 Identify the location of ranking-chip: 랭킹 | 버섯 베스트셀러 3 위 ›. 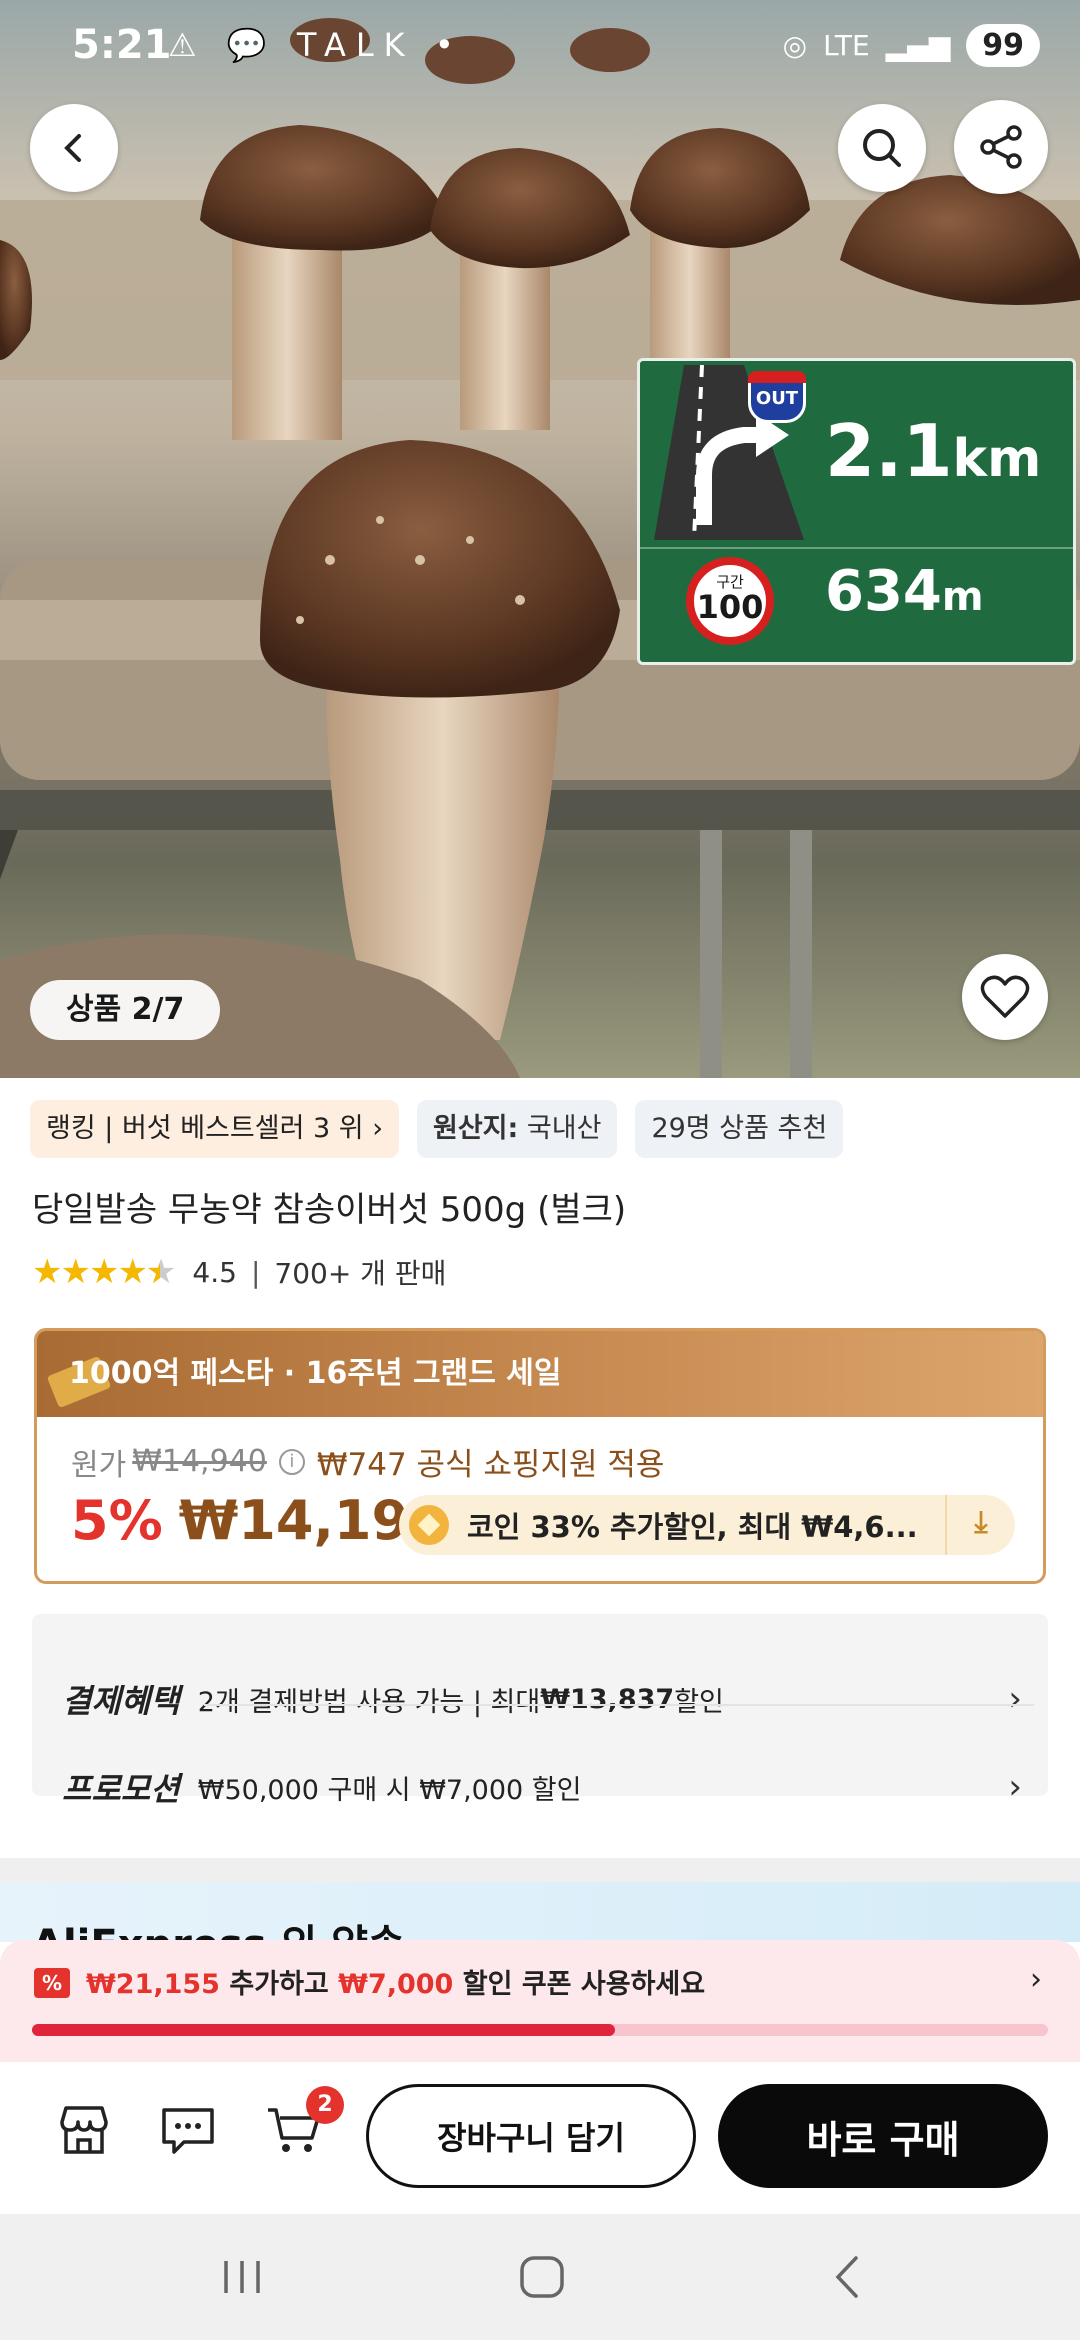
(214, 1129).